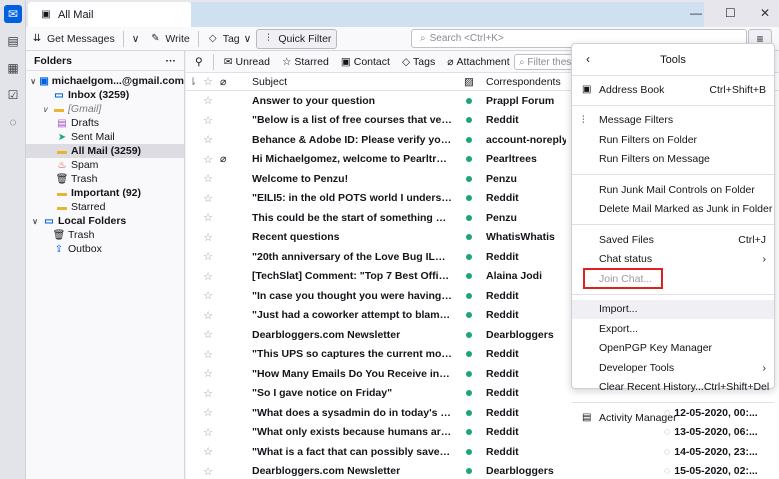 The height and width of the screenshot is (479, 779). What do you see at coordinates (13, 14) in the screenshot?
I see `mail-space-icon: ✉` at bounding box center [13, 14].